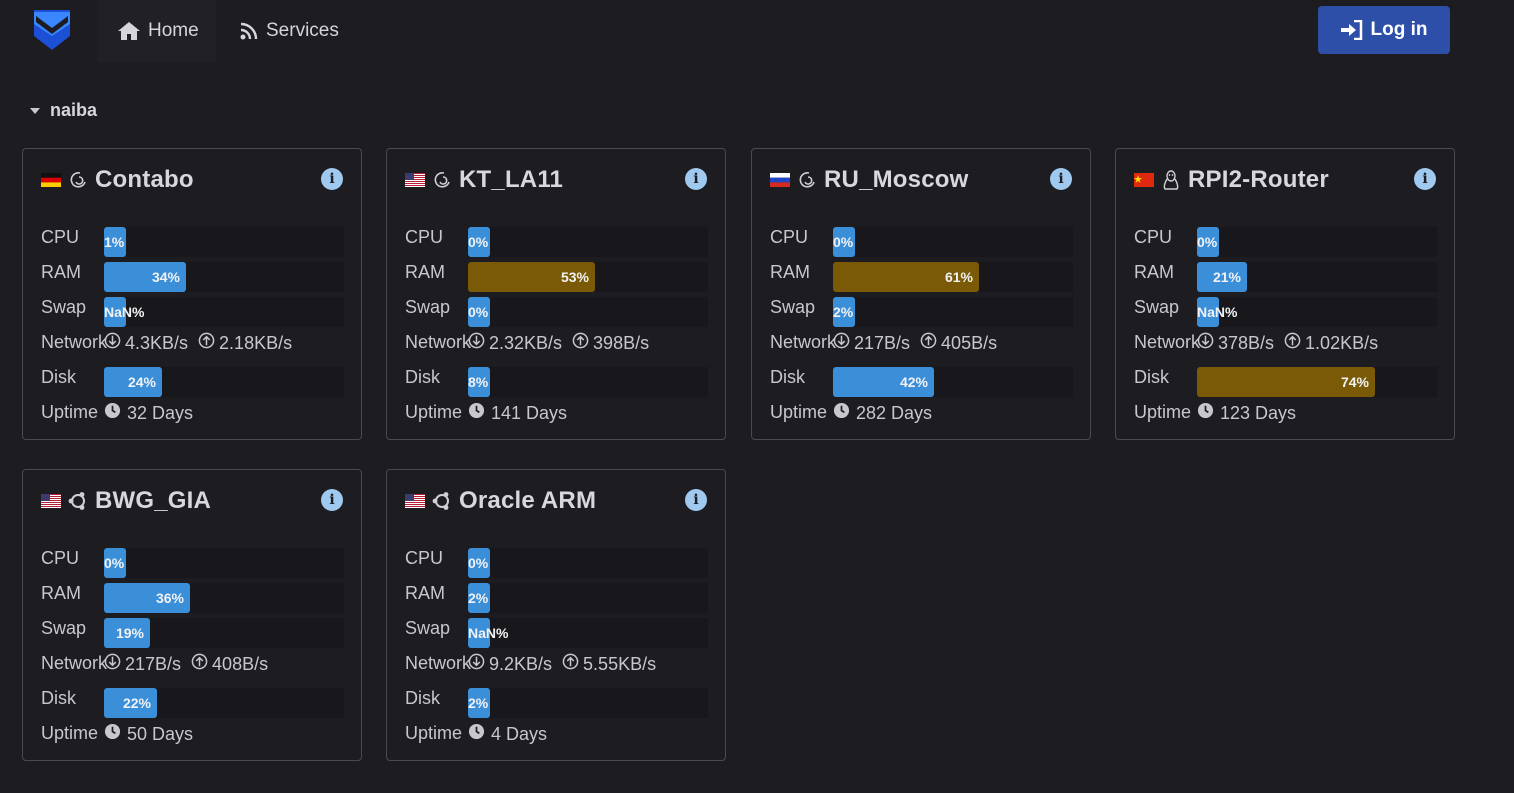  What do you see at coordinates (529, 412) in the screenshot?
I see `uptime-value: 141 Days` at bounding box center [529, 412].